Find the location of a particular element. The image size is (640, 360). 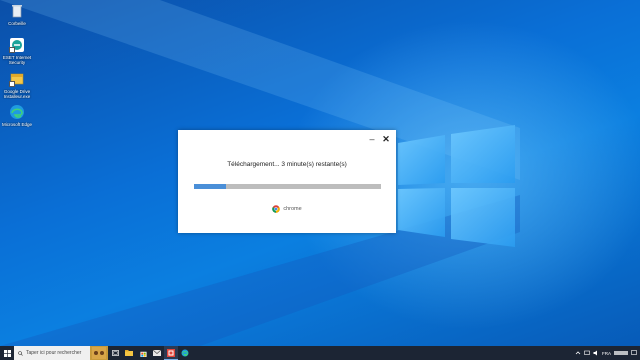

mail-icon is located at coordinates (157, 353).